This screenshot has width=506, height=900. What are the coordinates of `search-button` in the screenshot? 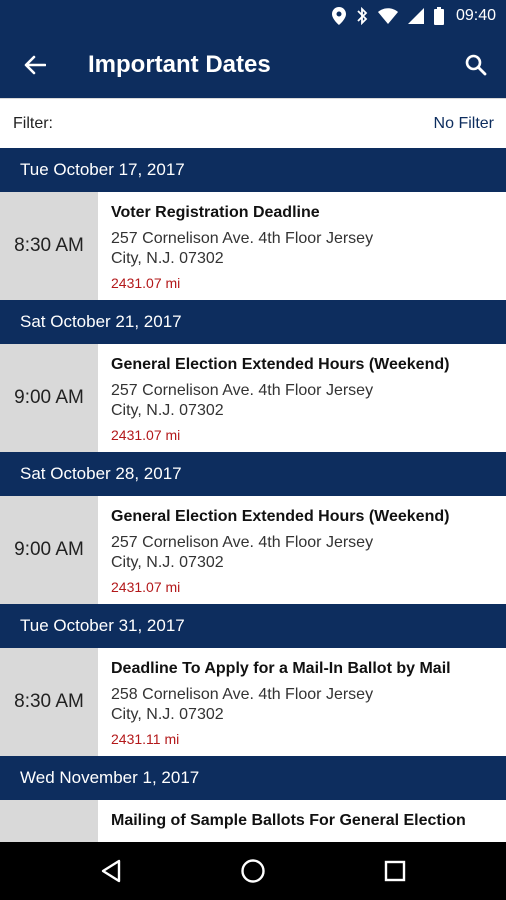 It's located at (476, 65).